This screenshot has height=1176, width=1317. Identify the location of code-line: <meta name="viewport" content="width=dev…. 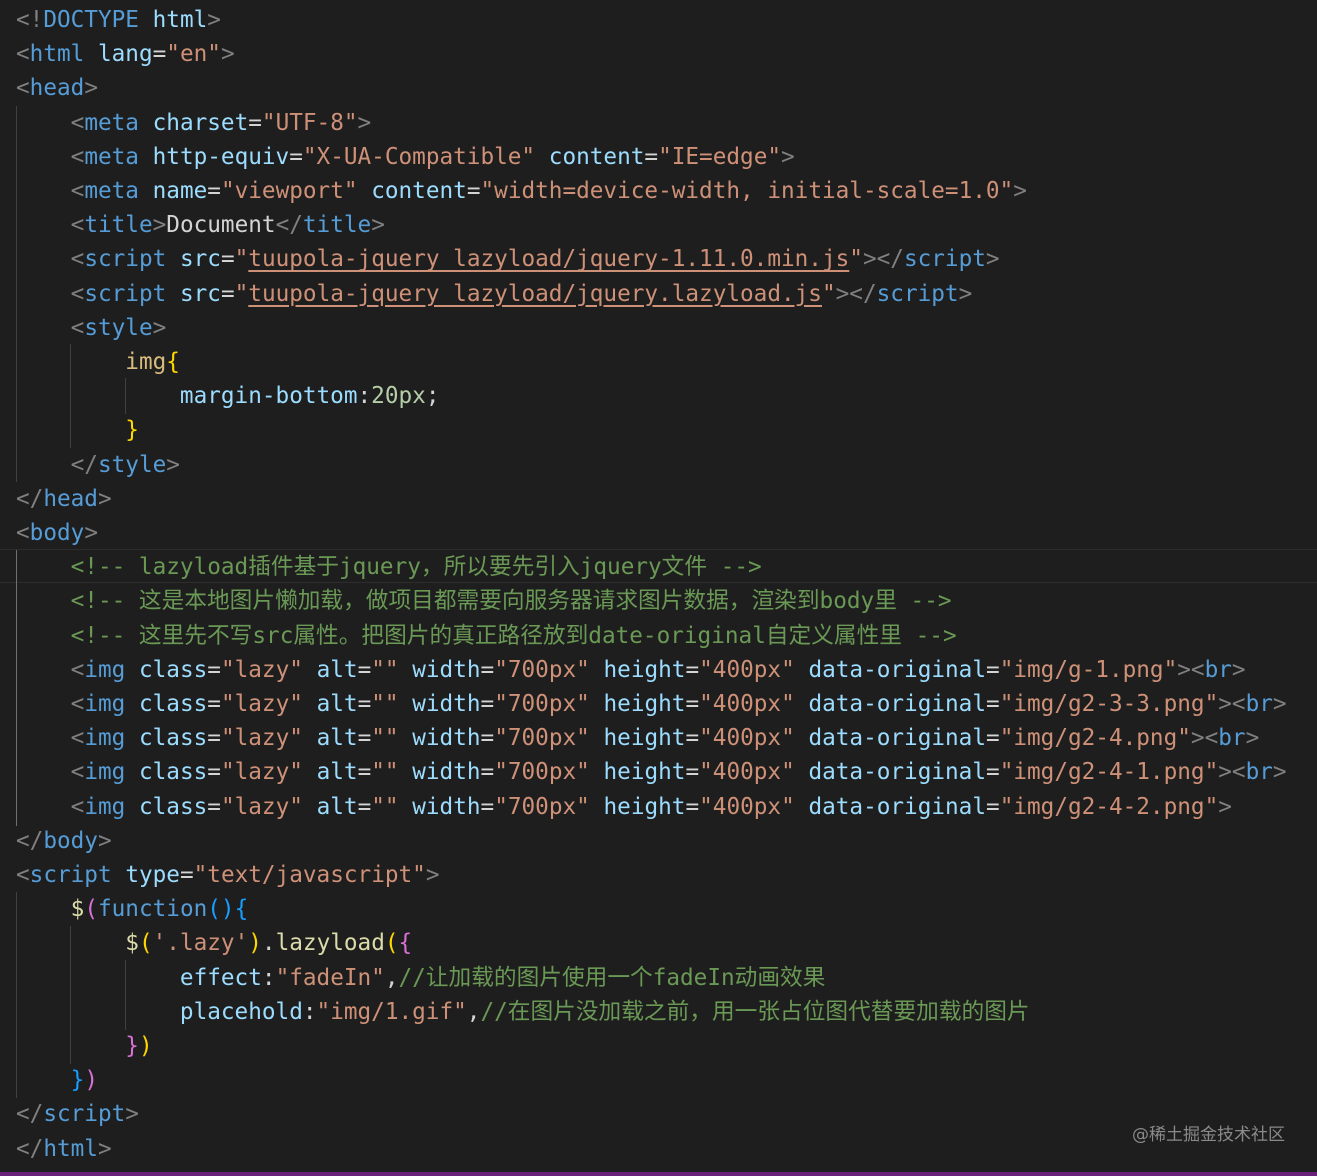
(521, 191).